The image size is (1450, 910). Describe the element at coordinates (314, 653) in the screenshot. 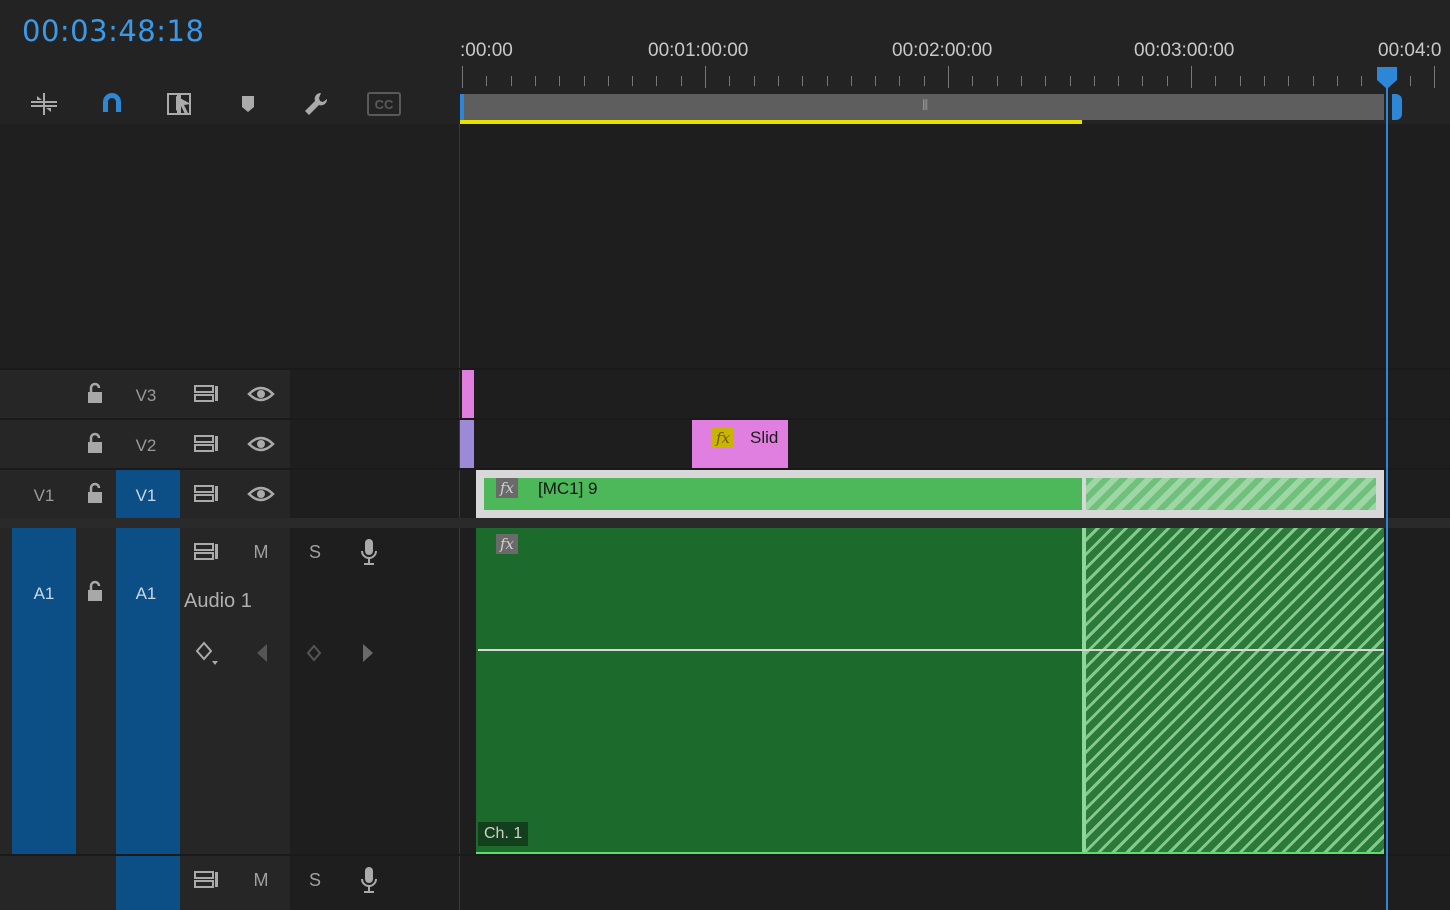

I see `add-keyframe-icon` at that location.